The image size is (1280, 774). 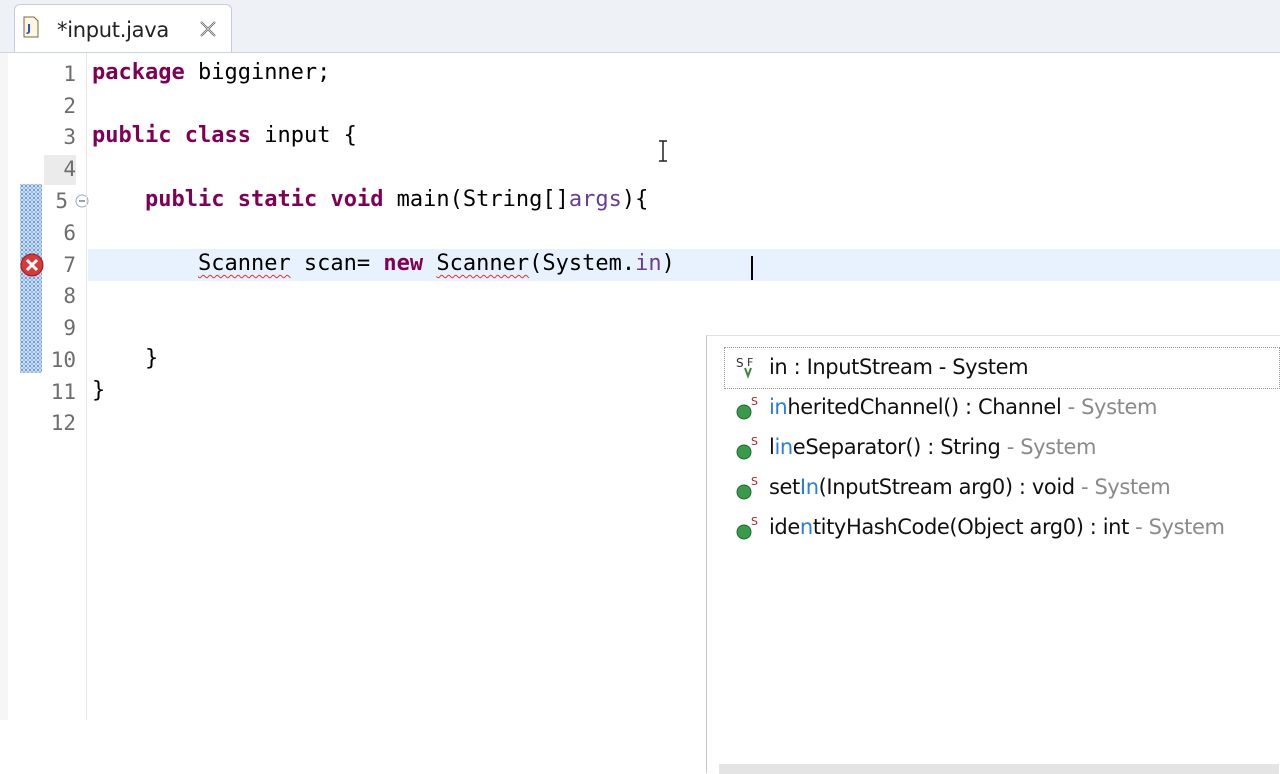 I want to click on line-number: 11, so click(x=63, y=392).